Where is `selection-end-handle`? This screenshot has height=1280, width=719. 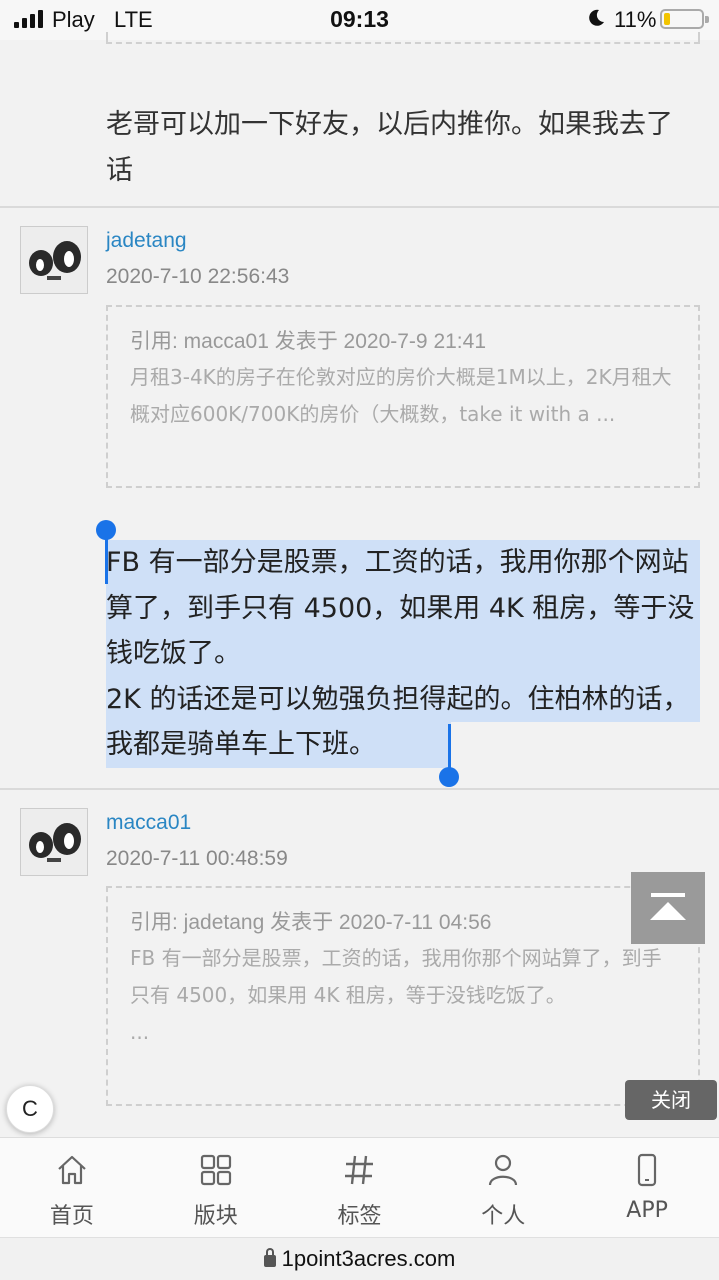 selection-end-handle is located at coordinates (449, 777).